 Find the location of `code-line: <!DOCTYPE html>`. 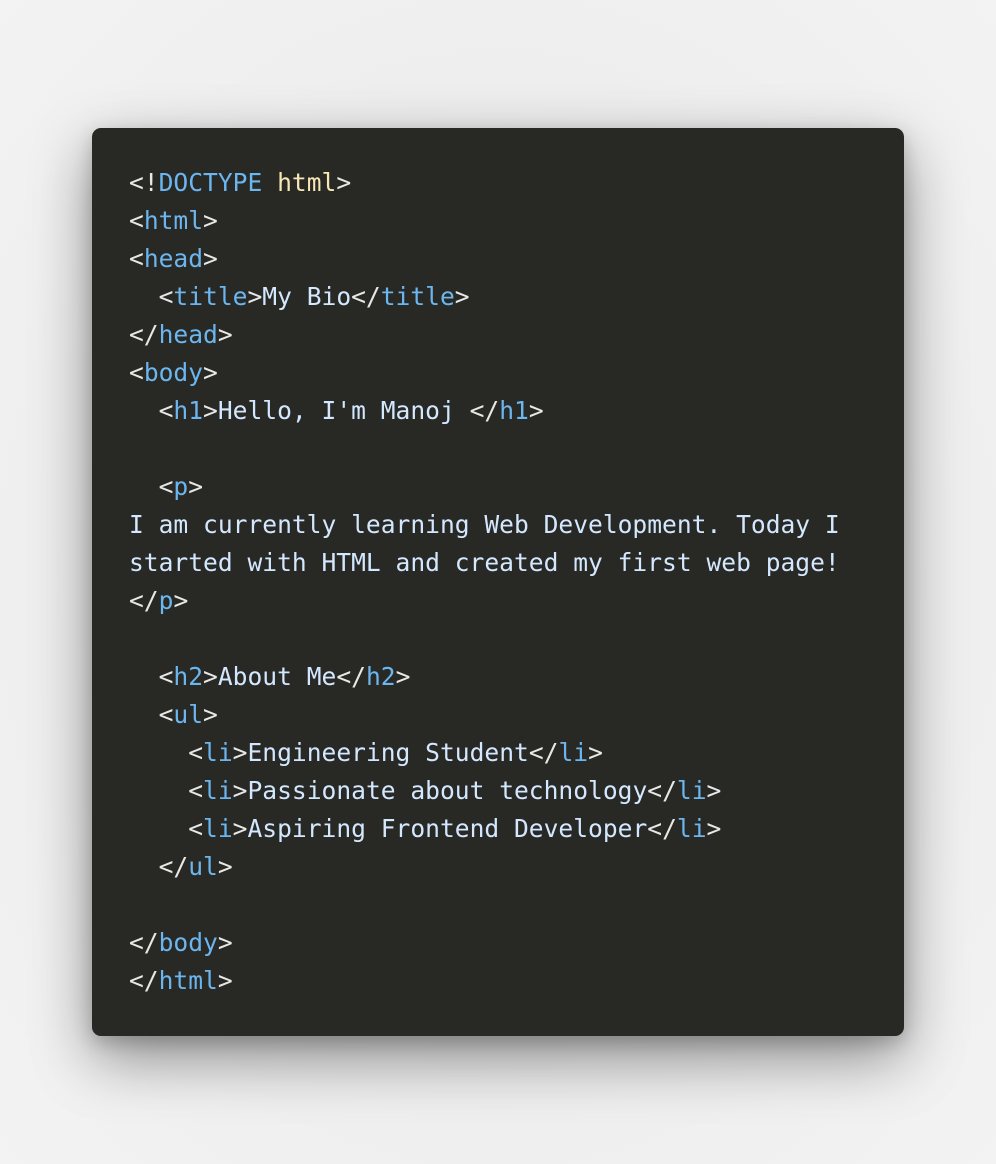

code-line: <!DOCTYPE html> is located at coordinates (516, 183).